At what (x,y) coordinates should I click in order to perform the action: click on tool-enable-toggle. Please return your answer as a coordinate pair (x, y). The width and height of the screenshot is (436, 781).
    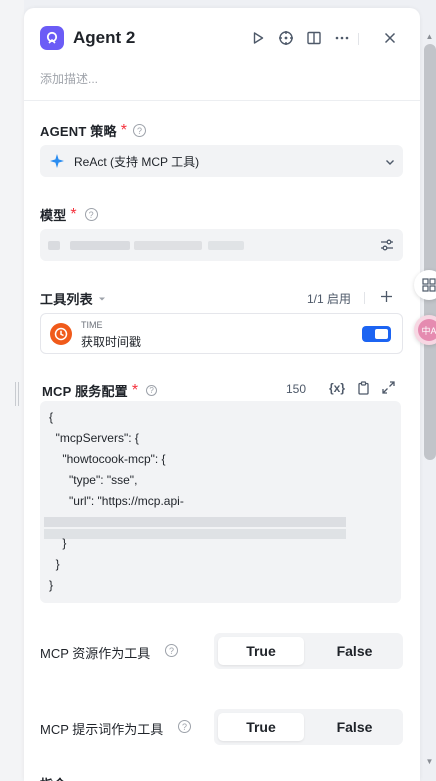
    Looking at the image, I should click on (376, 334).